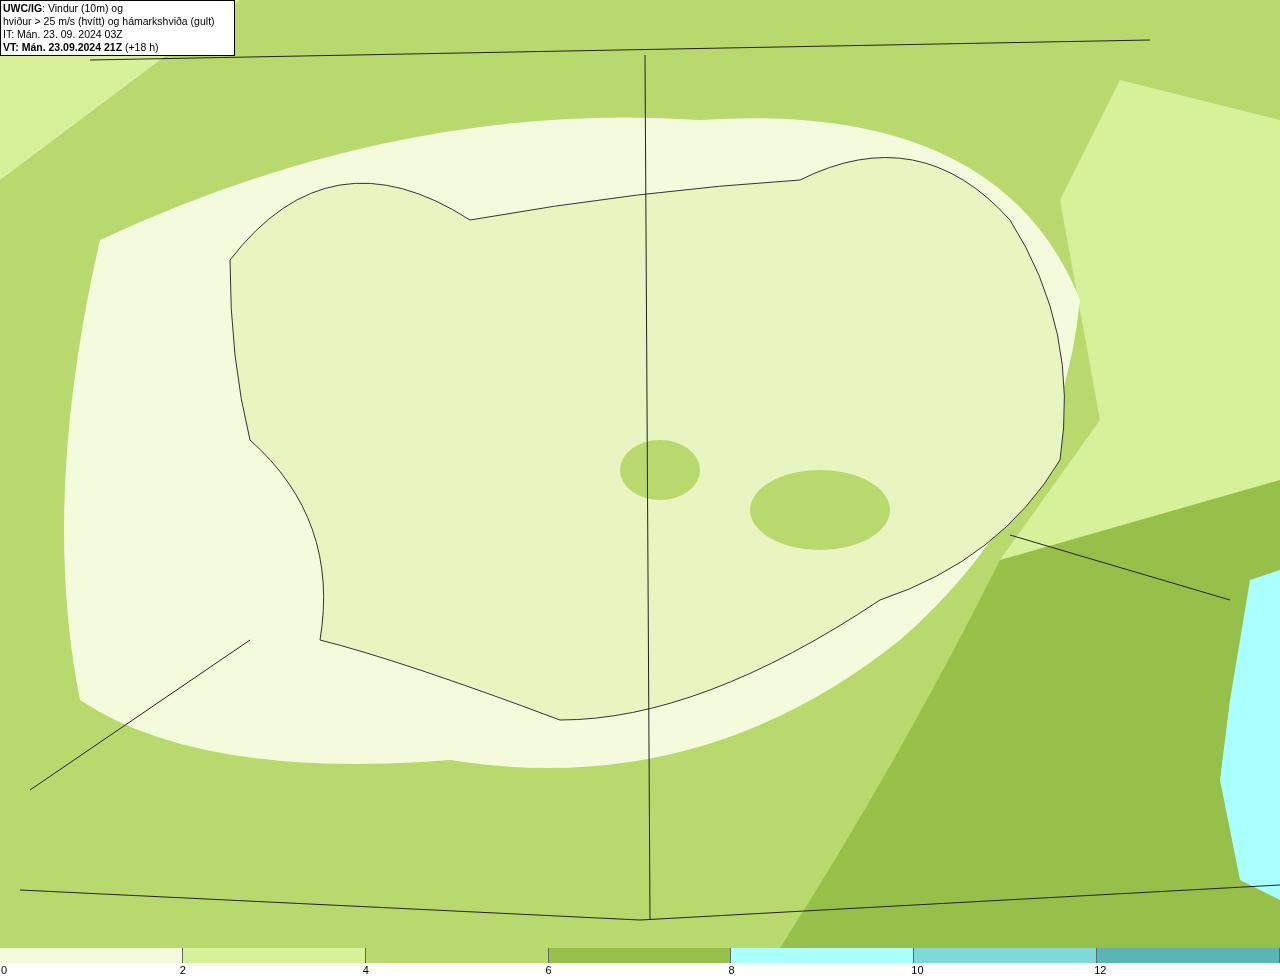 This screenshot has height=978, width=1280. I want to click on legend-tick-label: 2, so click(182, 970).